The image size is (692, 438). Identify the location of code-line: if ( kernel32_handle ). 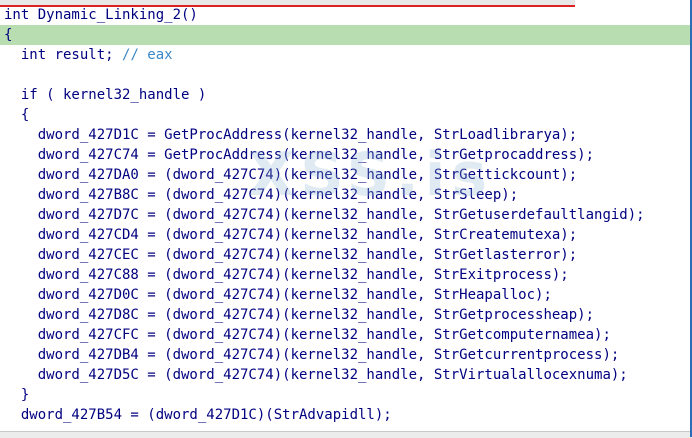
(346, 95).